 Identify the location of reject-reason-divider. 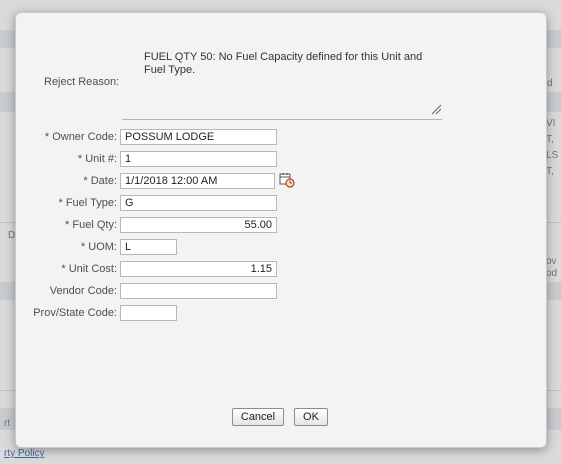
(282, 119).